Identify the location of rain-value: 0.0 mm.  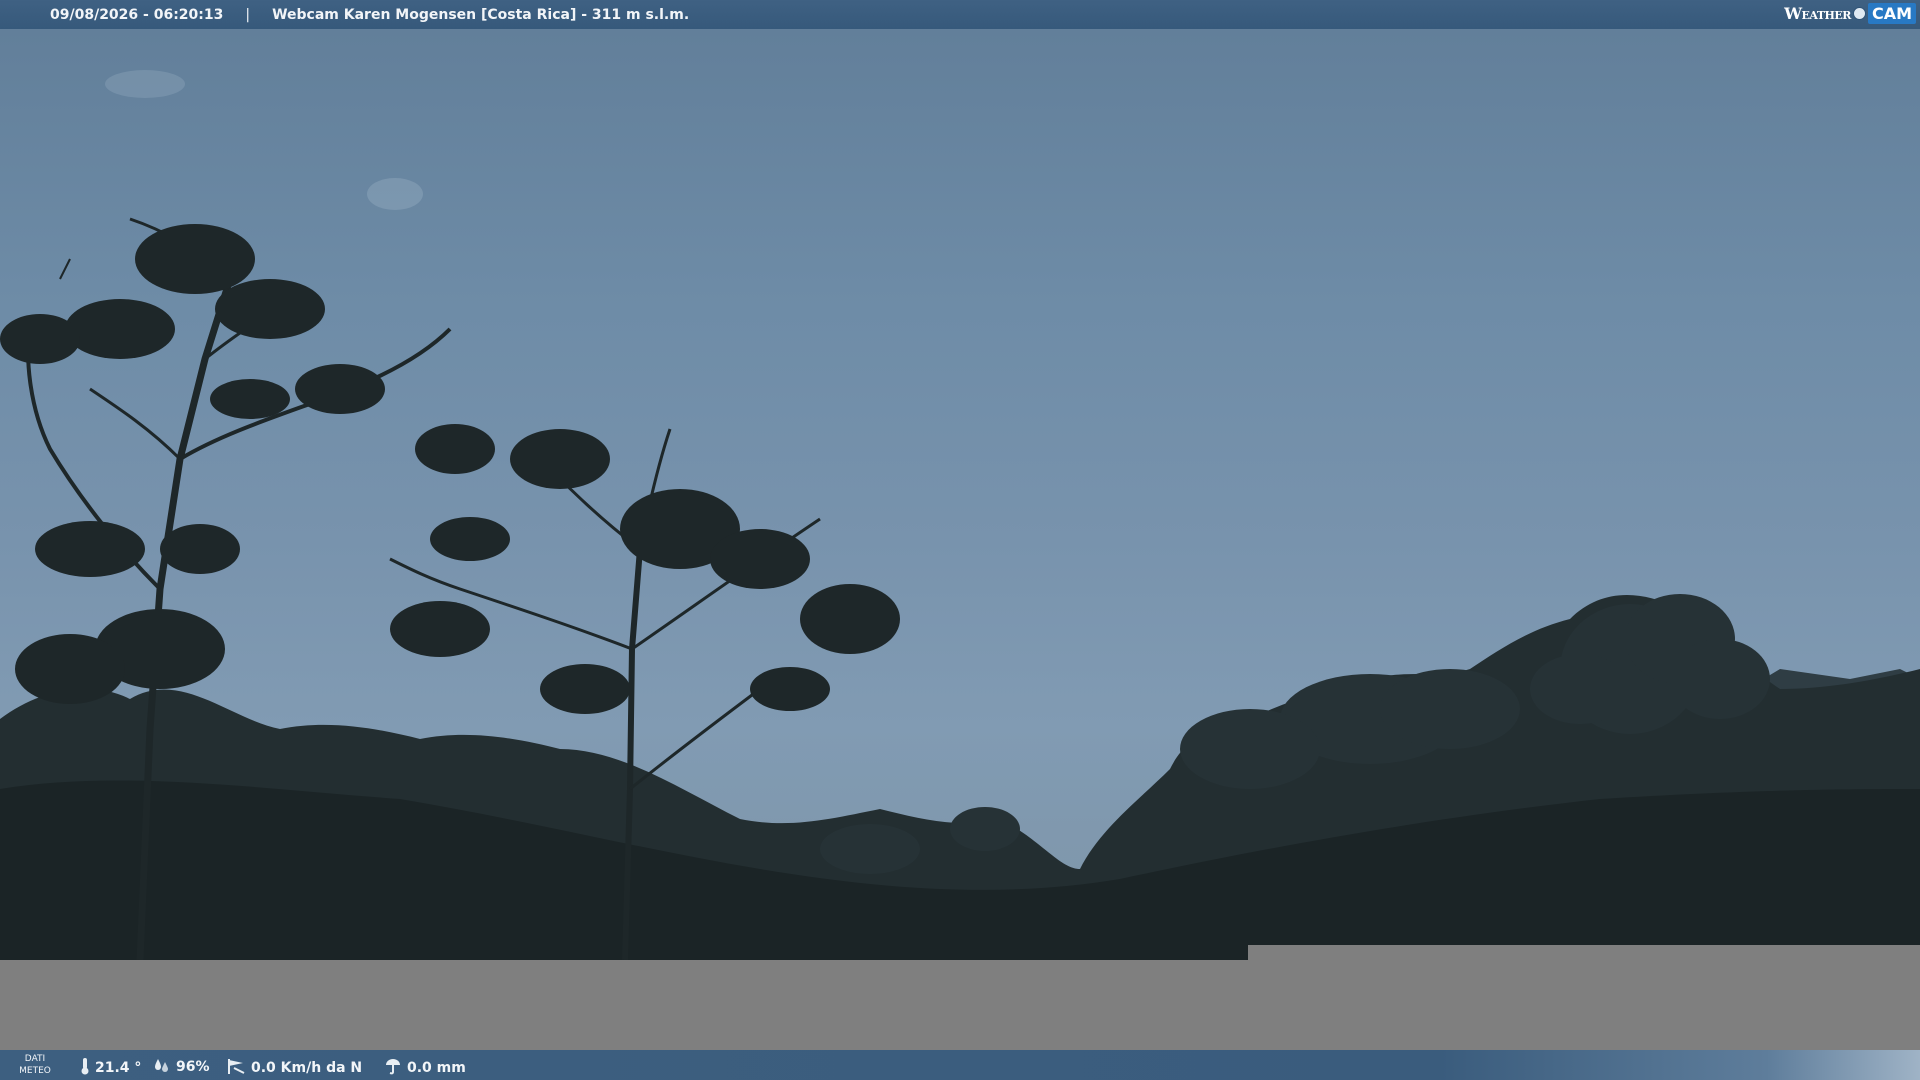
(436, 1068).